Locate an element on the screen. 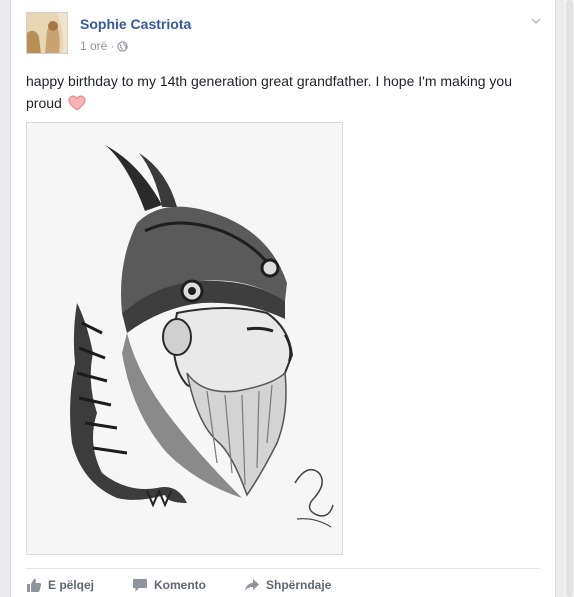 This screenshot has width=574, height=597. author-name-link: Sophie Castriota is located at coordinates (135, 24).